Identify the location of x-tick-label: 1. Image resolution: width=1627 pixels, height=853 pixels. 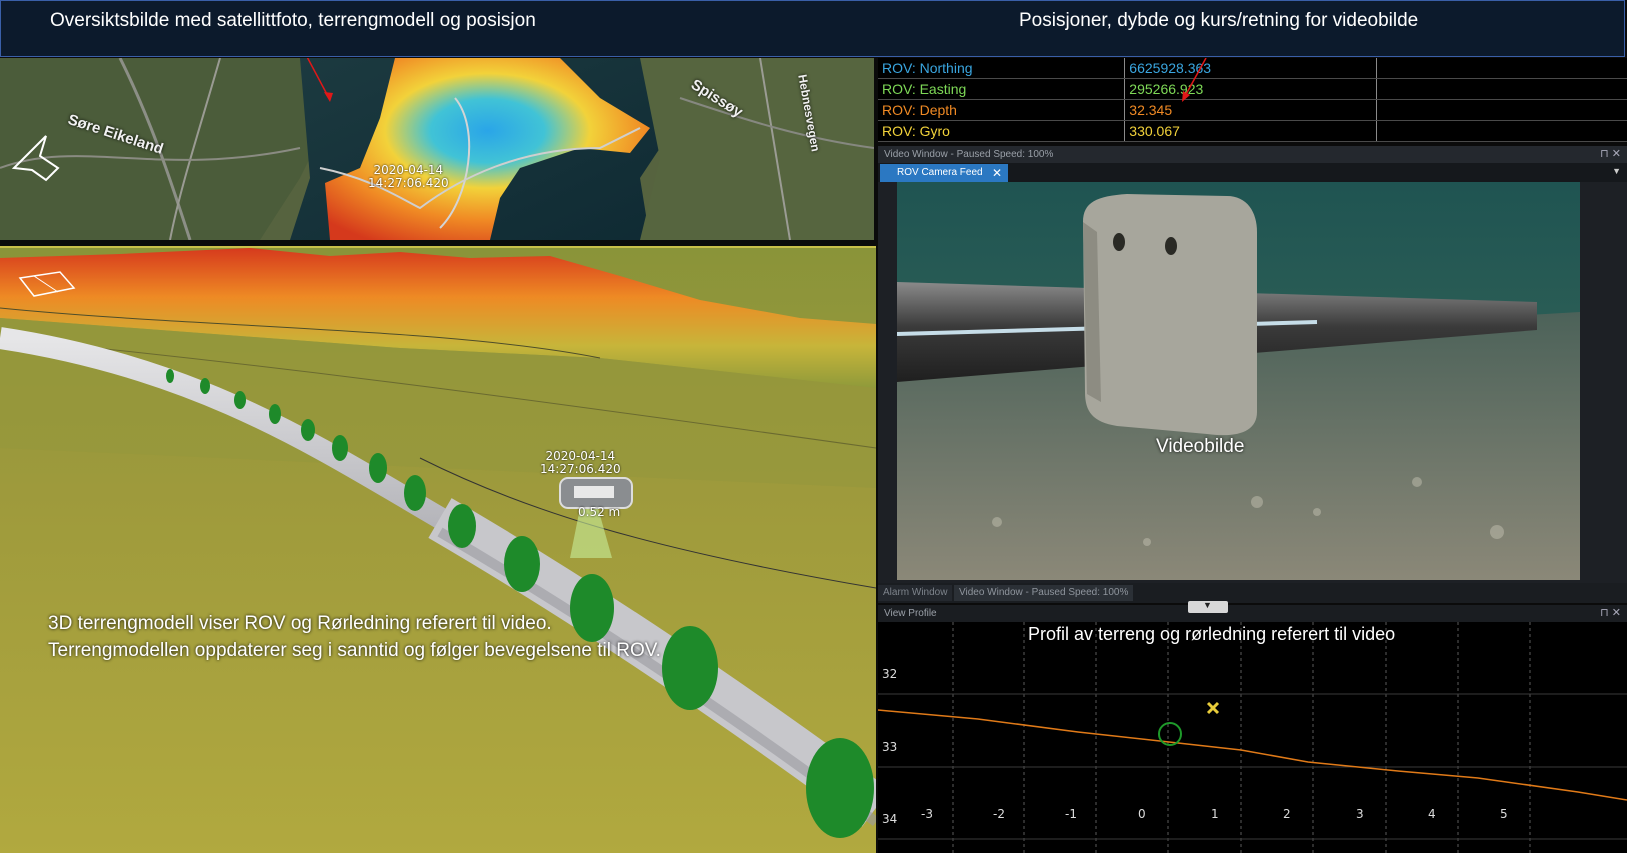
(1215, 814).